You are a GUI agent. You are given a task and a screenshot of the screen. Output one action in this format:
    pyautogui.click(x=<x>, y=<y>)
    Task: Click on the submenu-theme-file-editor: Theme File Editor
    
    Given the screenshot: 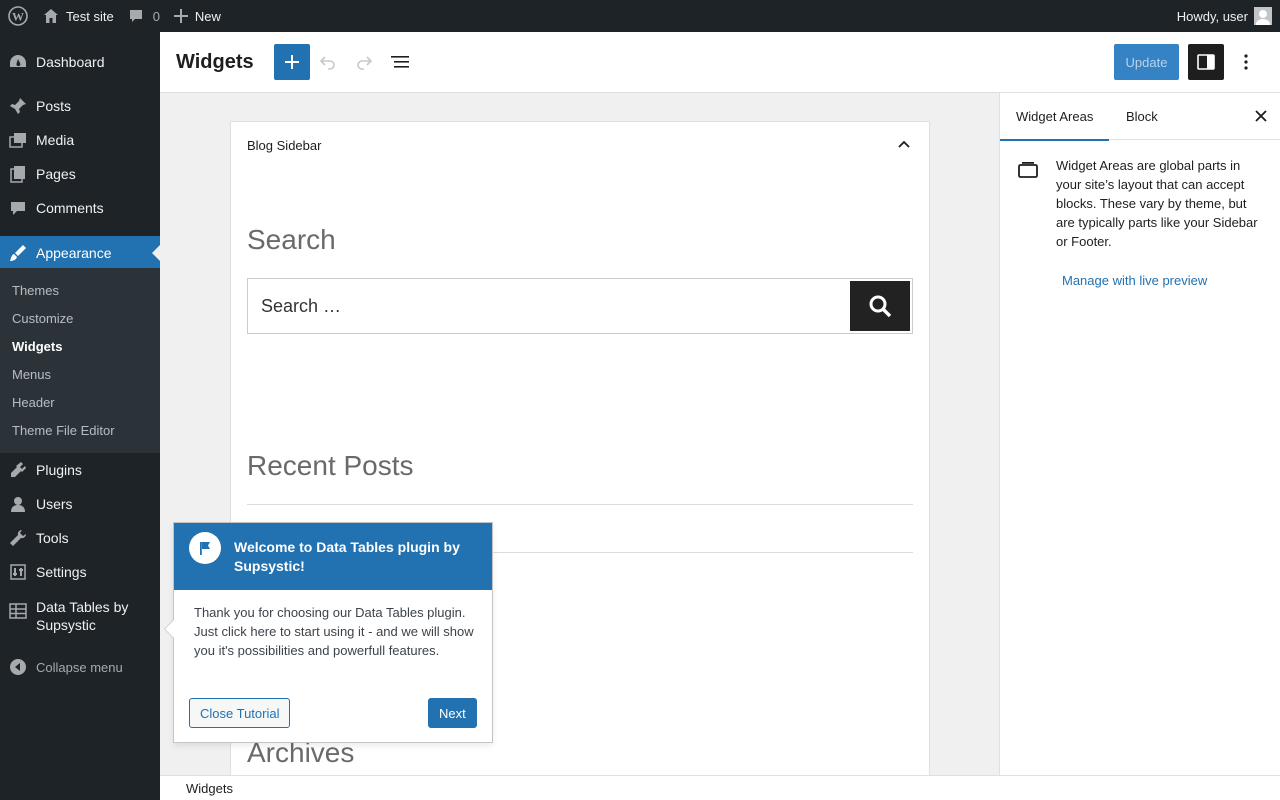 What is the action you would take?
    pyautogui.click(x=63, y=430)
    